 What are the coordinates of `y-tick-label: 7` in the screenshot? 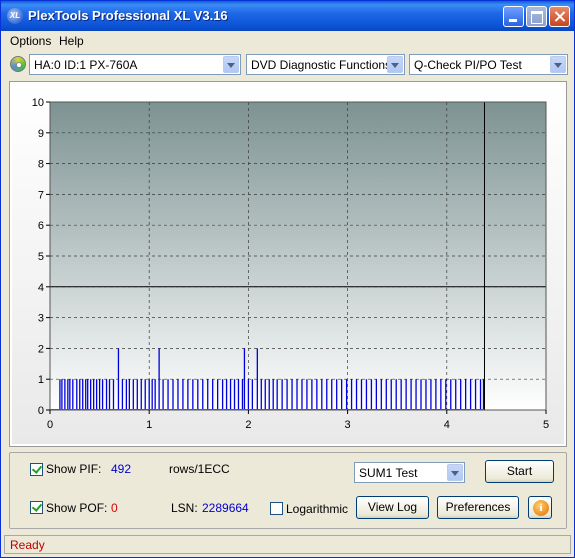 It's located at (41, 195).